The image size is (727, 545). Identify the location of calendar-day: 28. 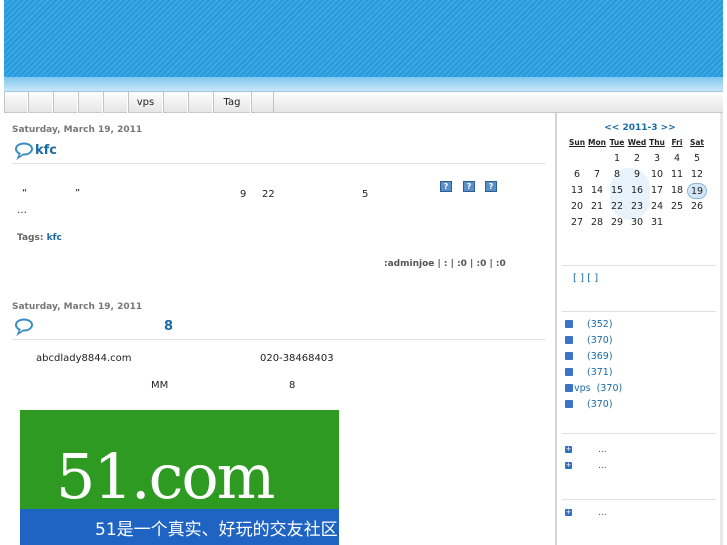
(597, 223).